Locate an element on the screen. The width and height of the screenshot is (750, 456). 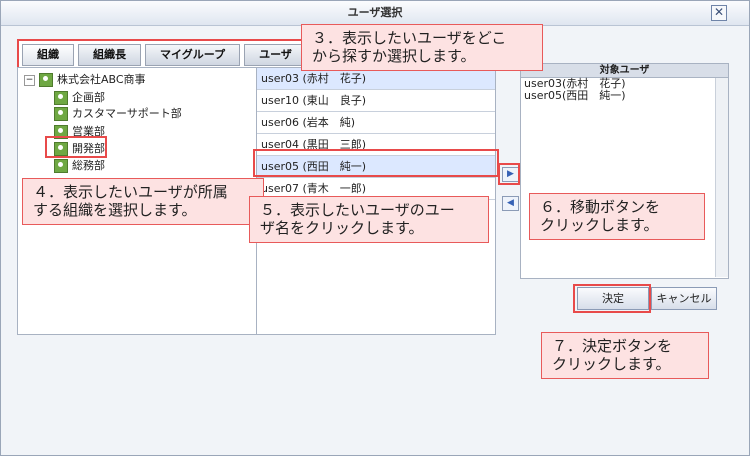
callout-step7: ７．決定ボタンを クリックします。 is located at coordinates (625, 355).